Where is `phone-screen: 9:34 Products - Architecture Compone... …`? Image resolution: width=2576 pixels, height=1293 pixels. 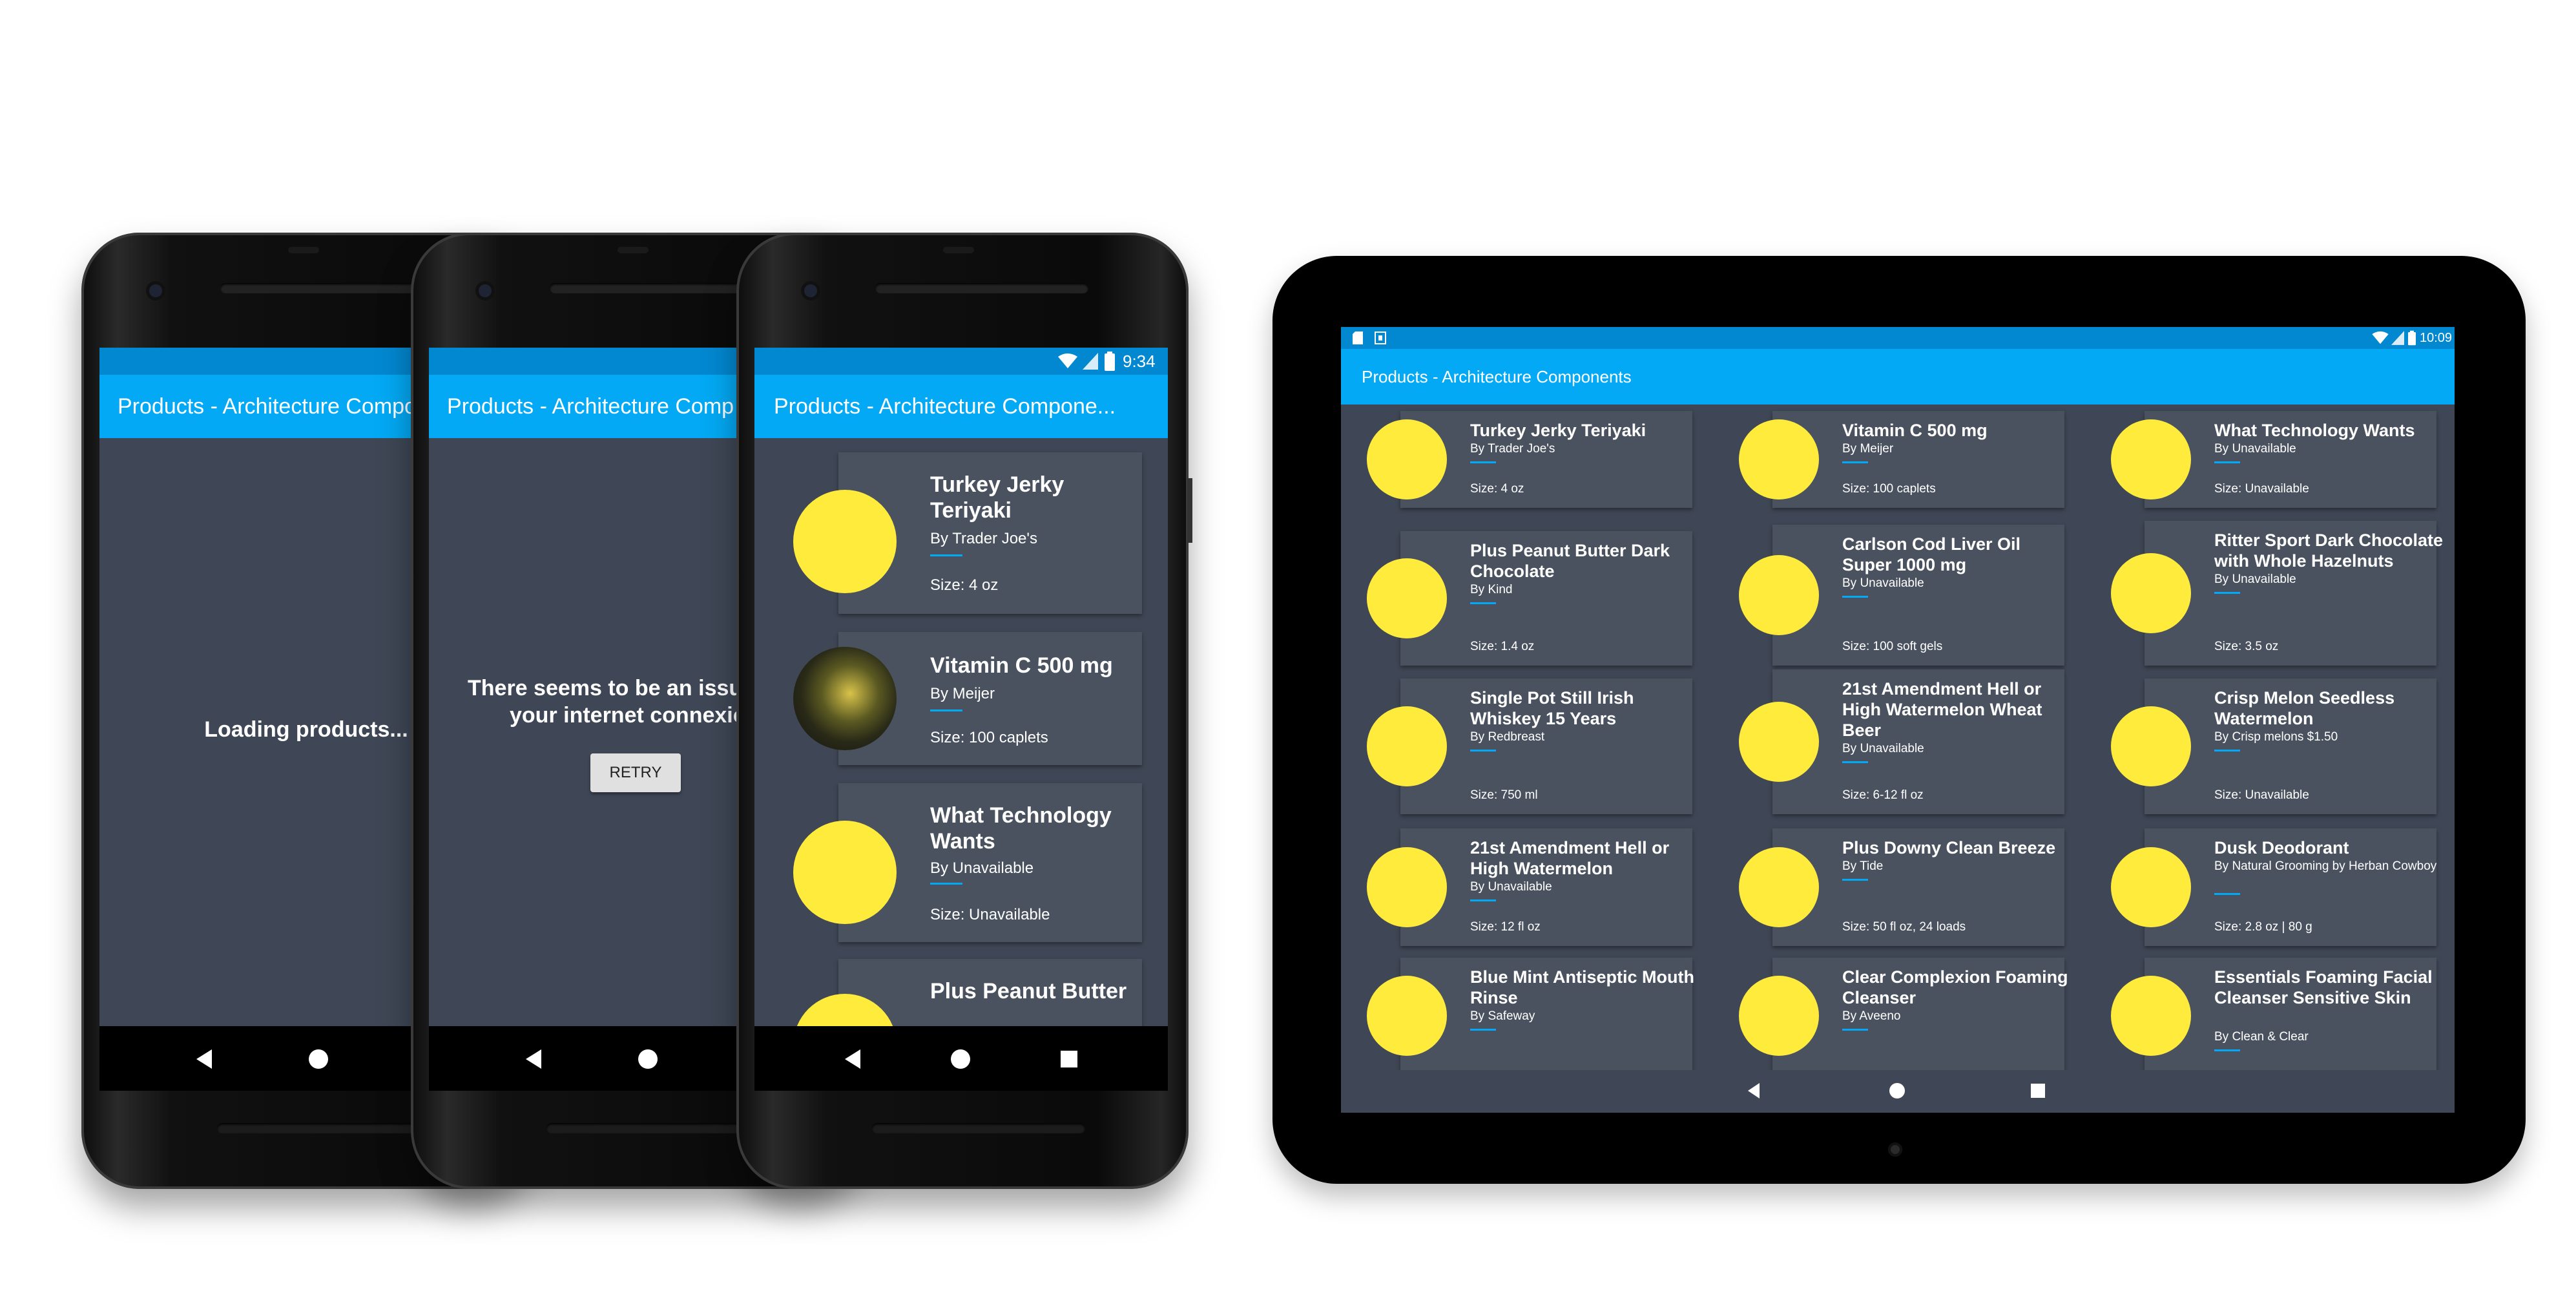 phone-screen: 9:34 Products - Architecture Compone... … is located at coordinates (961, 687).